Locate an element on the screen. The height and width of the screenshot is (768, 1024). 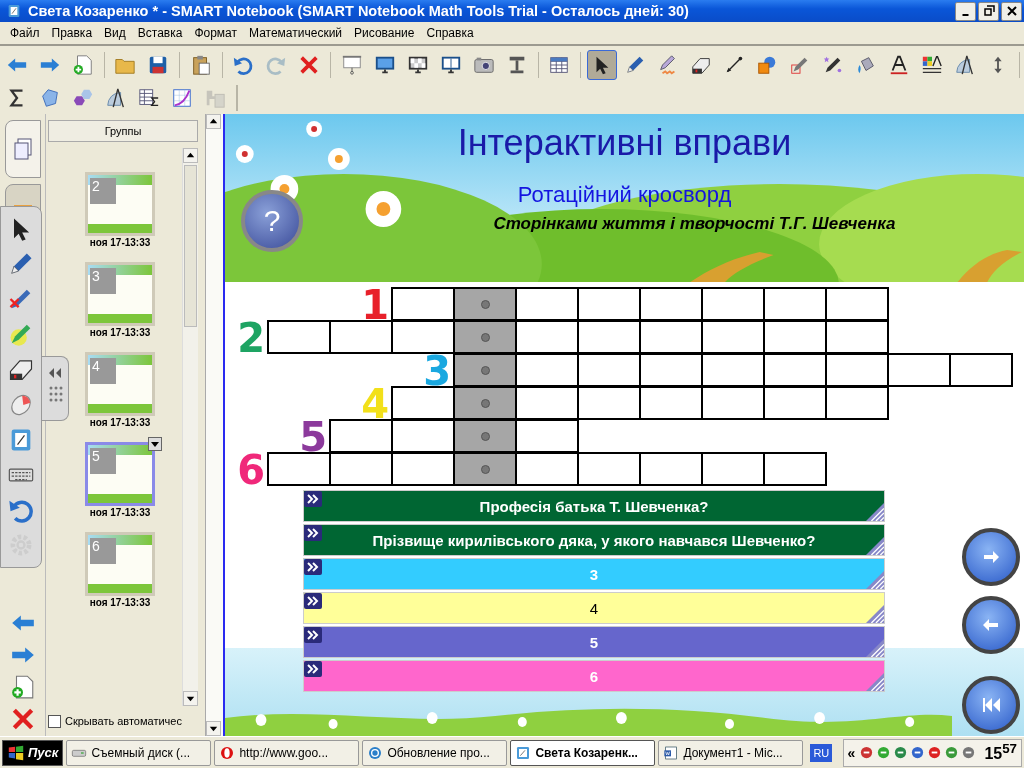
menu-item: Вид is located at coordinates (115, 33).